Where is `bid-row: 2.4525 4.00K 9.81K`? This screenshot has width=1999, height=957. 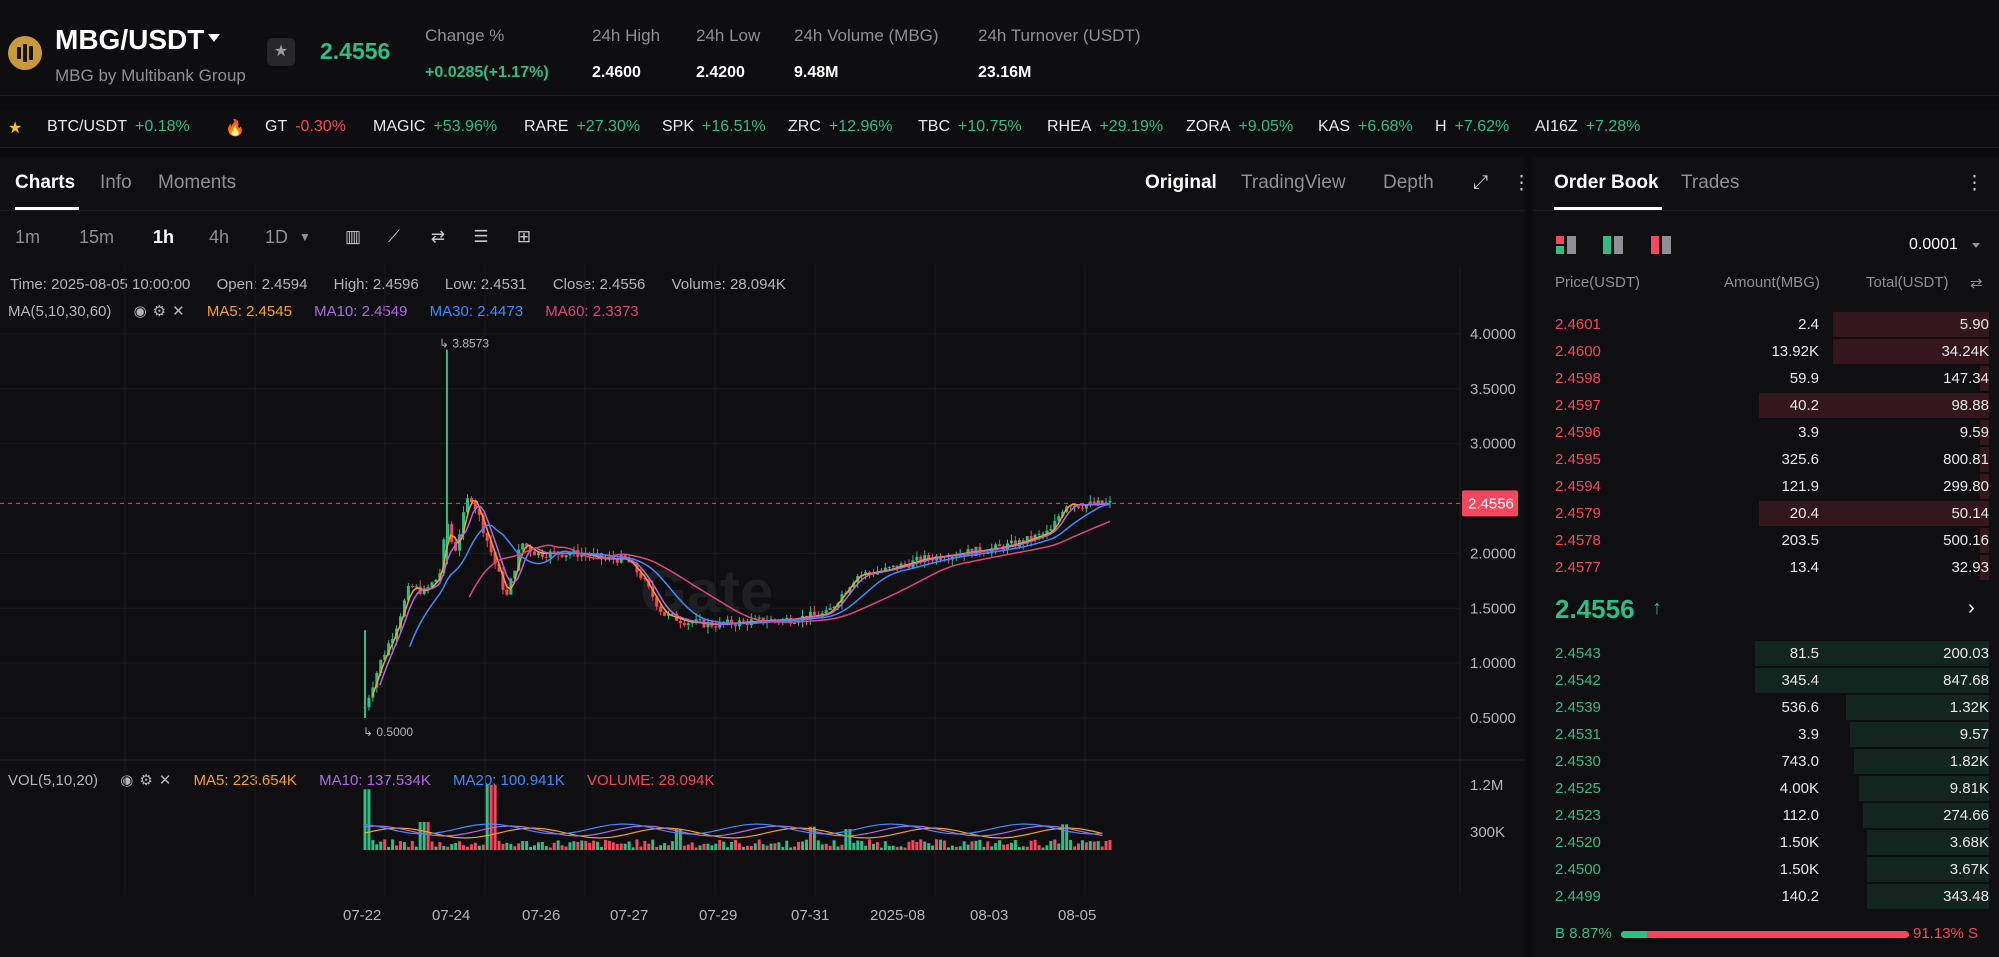
bid-row: 2.4525 4.00K 9.81K is located at coordinates (1772, 788).